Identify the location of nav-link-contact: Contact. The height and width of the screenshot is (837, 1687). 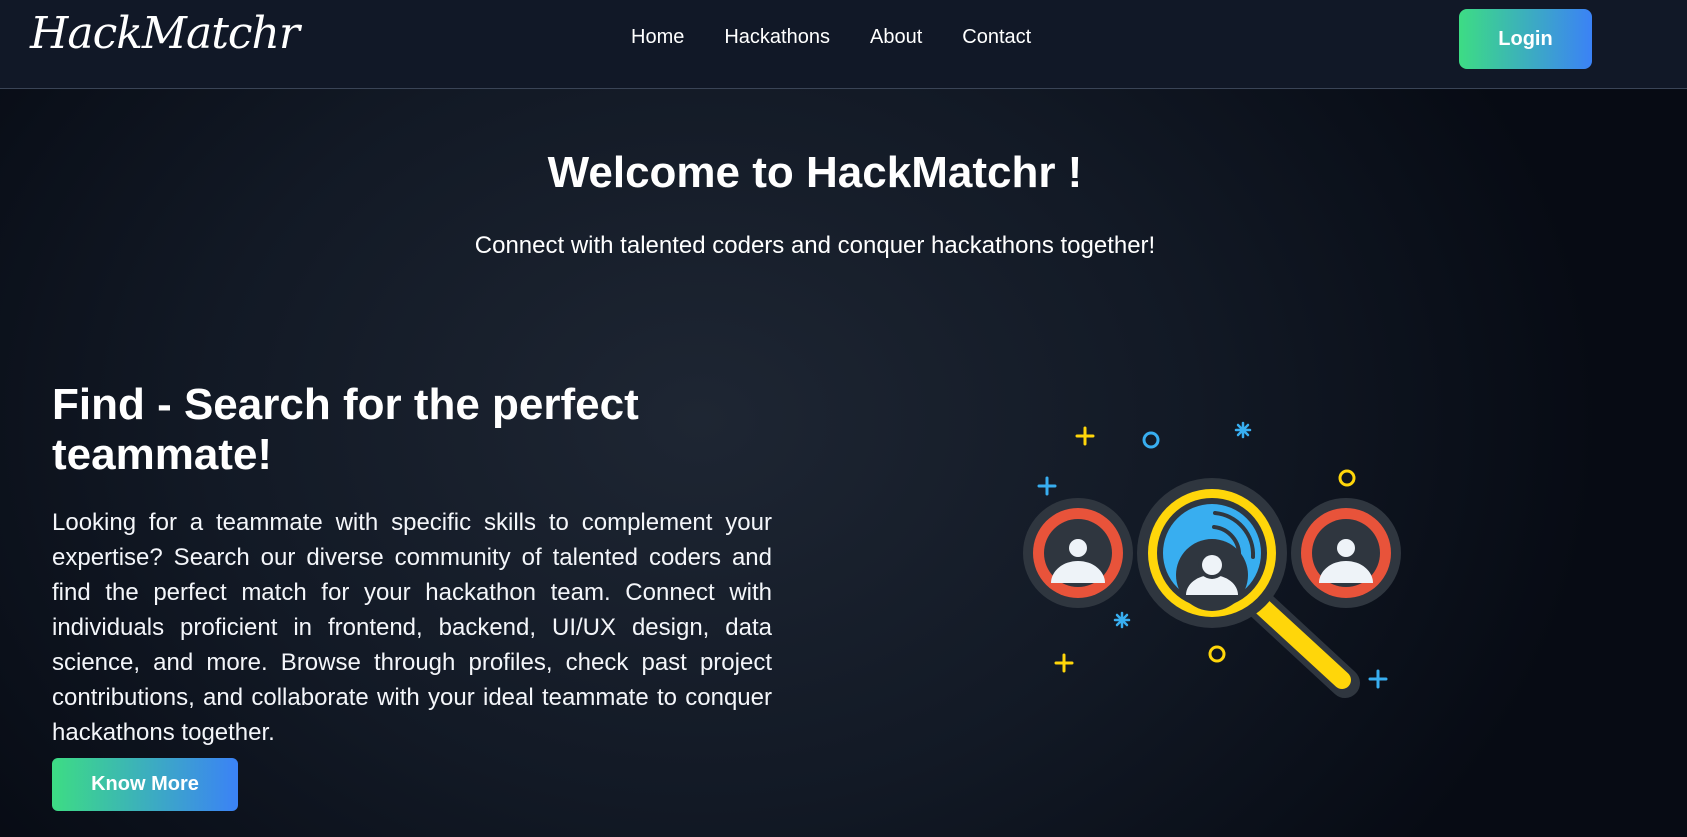
(996, 37).